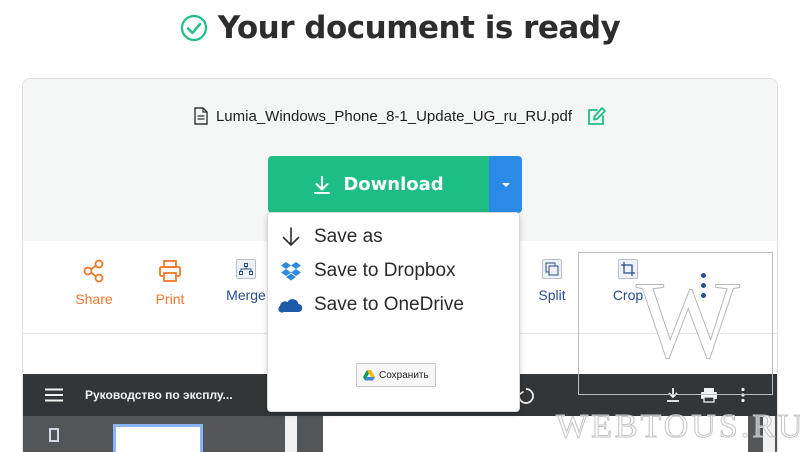 This screenshot has width=800, height=452. What do you see at coordinates (291, 271) in the screenshot?
I see `dropbox-icon` at bounding box center [291, 271].